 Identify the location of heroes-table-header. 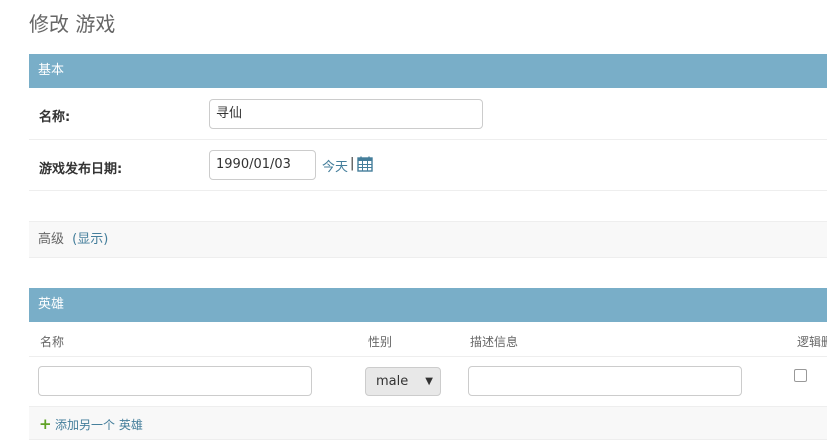
(428, 340).